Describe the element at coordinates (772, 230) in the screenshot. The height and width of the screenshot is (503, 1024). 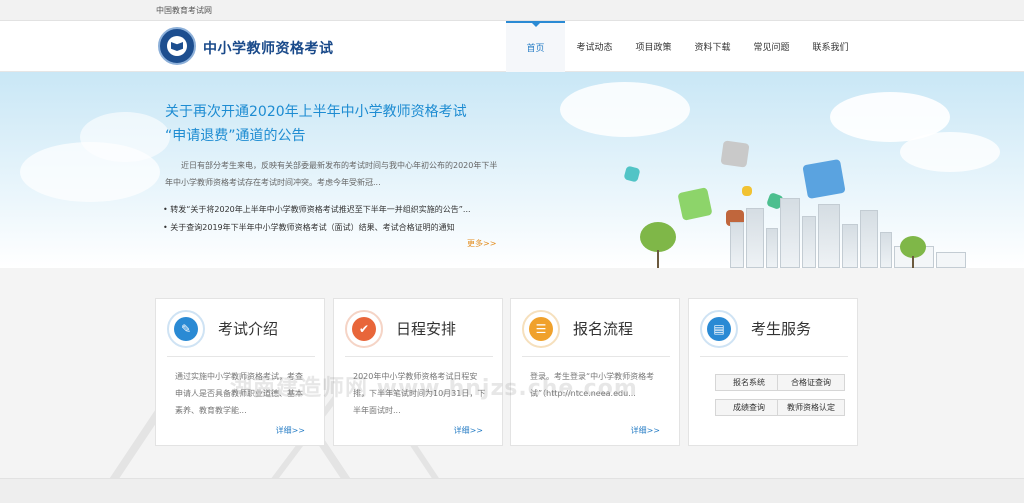
I see `skyline-illustration` at that location.